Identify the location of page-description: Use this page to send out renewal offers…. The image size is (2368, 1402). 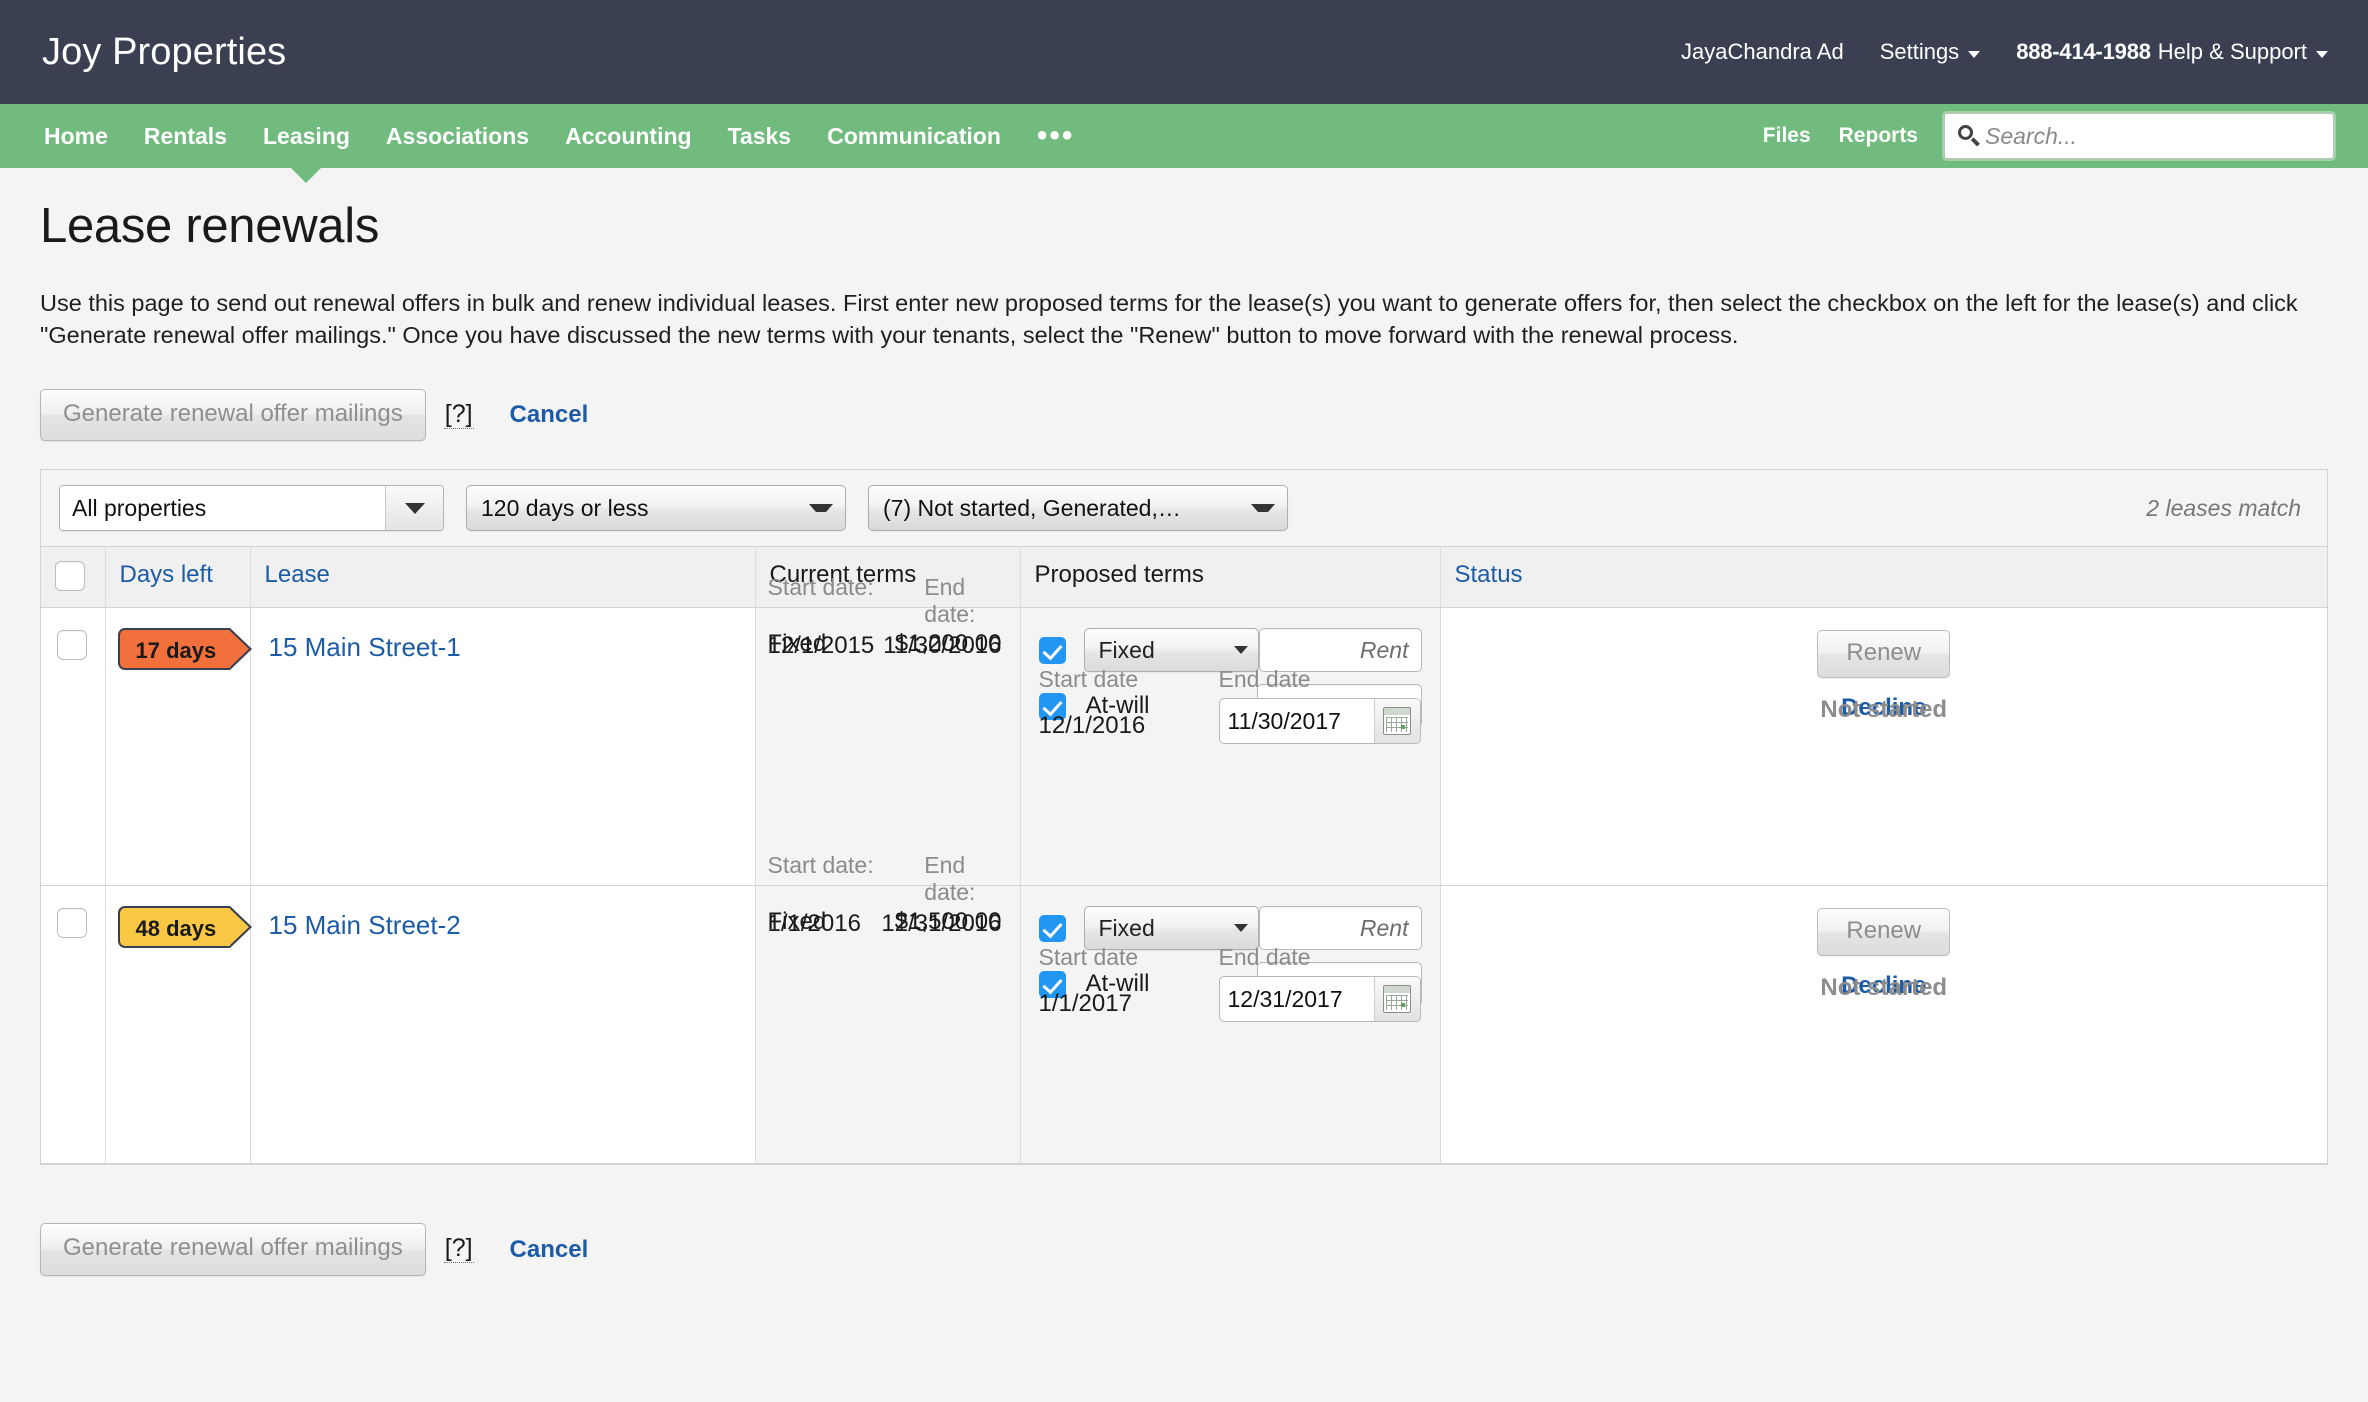
(1169, 319).